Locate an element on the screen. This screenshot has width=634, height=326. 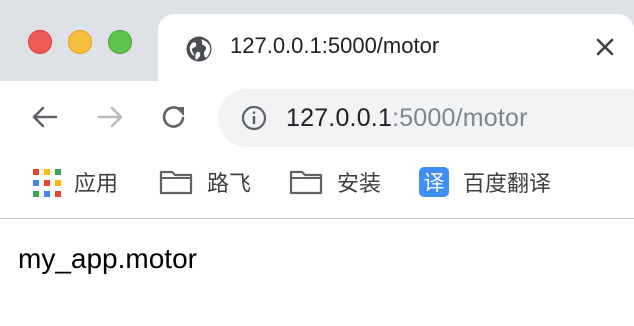
bookmark-baidu-fanyi: 译 百度翻译 is located at coordinates (485, 182).